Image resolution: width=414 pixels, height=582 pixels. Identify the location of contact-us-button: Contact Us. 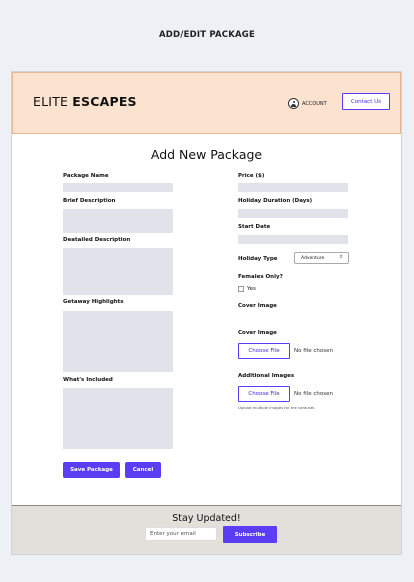
(366, 101).